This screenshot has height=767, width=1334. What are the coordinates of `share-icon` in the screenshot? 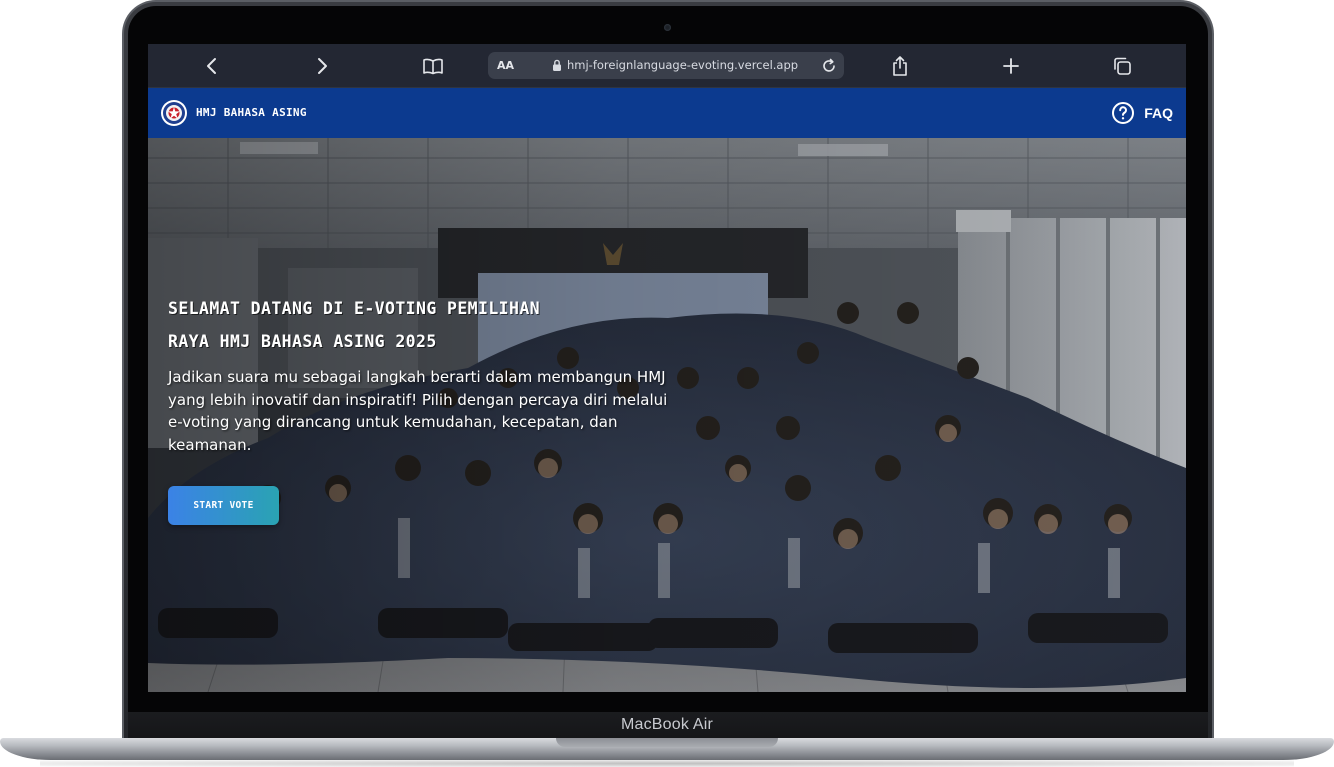 It's located at (900, 66).